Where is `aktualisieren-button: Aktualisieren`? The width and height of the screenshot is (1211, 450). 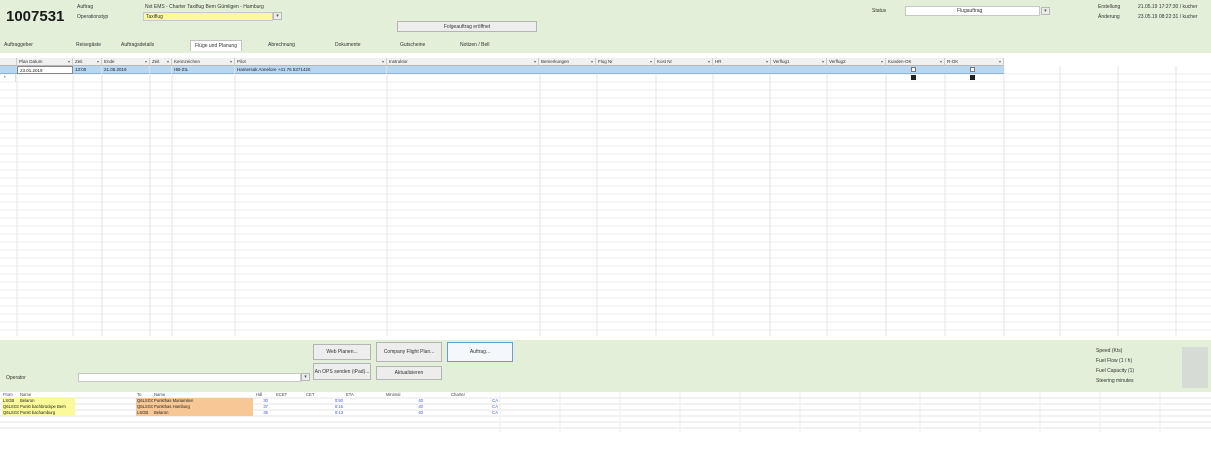
aktualisieren-button: Aktualisieren is located at coordinates (409, 373).